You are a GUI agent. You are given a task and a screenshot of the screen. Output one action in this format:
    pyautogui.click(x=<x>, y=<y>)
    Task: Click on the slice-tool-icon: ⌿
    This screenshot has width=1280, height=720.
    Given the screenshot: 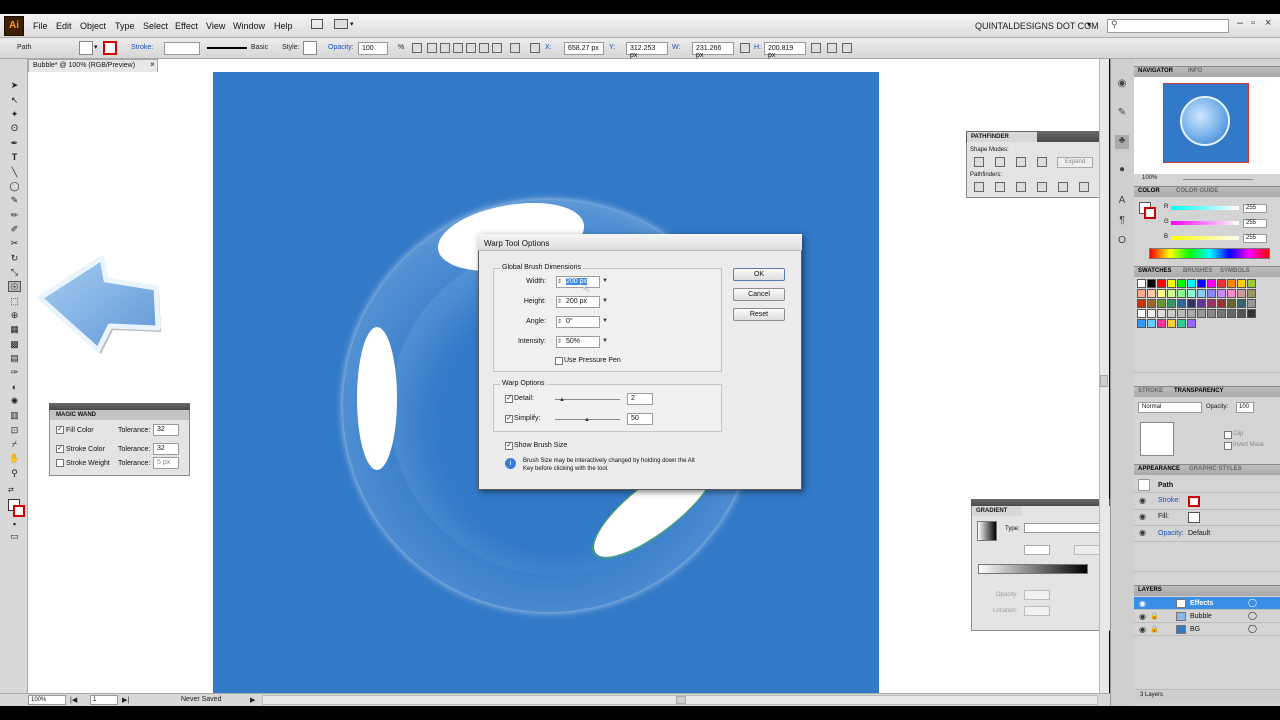 What is the action you would take?
    pyautogui.click(x=14, y=444)
    